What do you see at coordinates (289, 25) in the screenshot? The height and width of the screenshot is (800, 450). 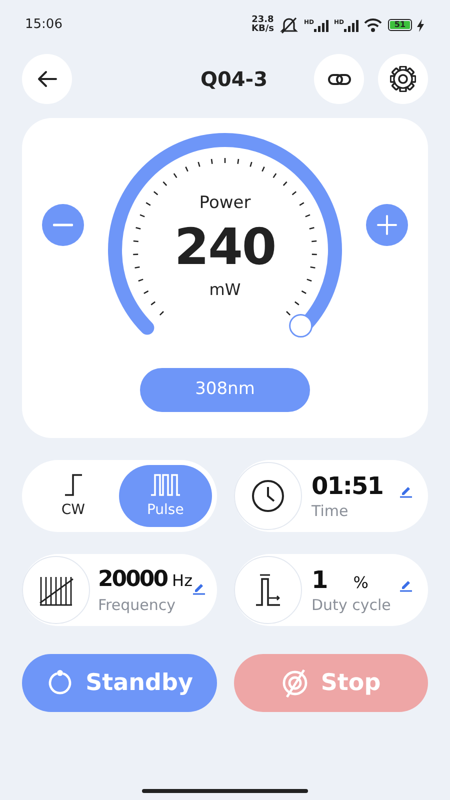 I see `muted-bell-icon` at bounding box center [289, 25].